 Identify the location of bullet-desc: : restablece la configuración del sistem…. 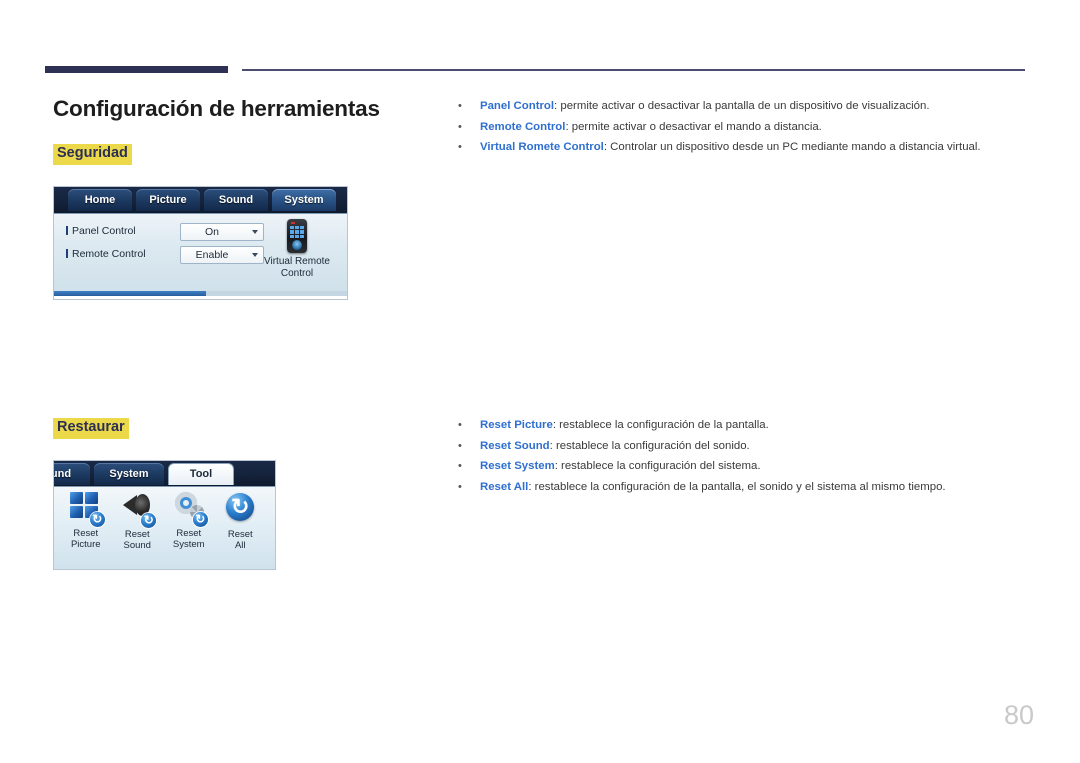
(657, 466).